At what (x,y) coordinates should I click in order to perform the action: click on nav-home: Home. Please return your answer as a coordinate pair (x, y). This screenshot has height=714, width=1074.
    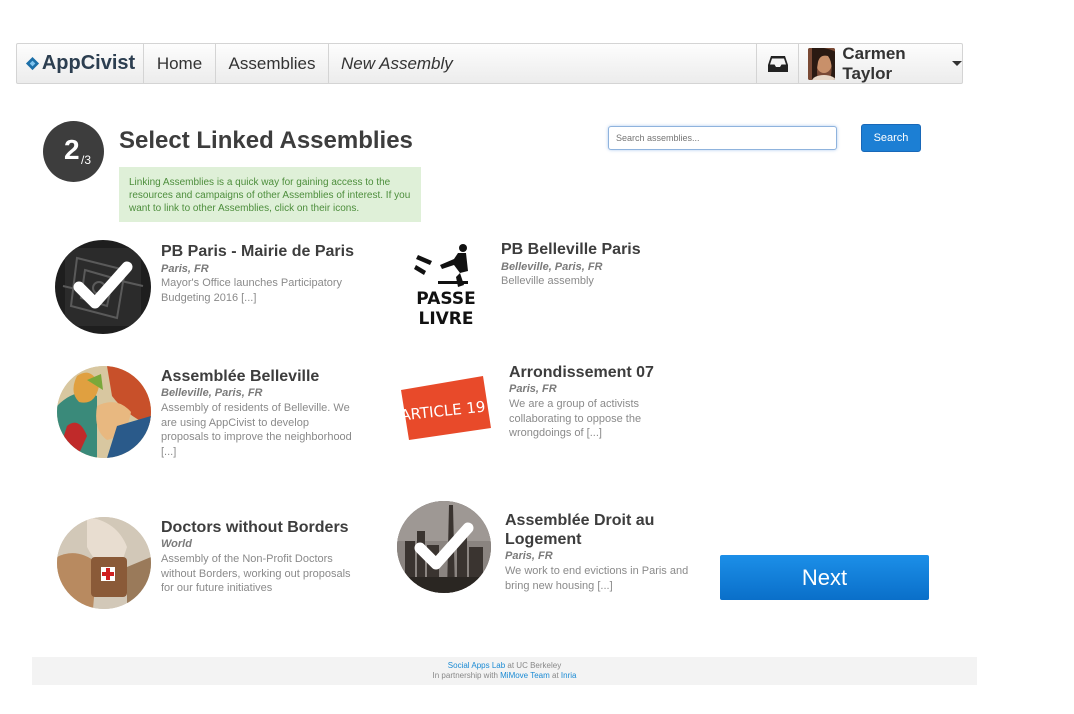
    Looking at the image, I should click on (180, 63).